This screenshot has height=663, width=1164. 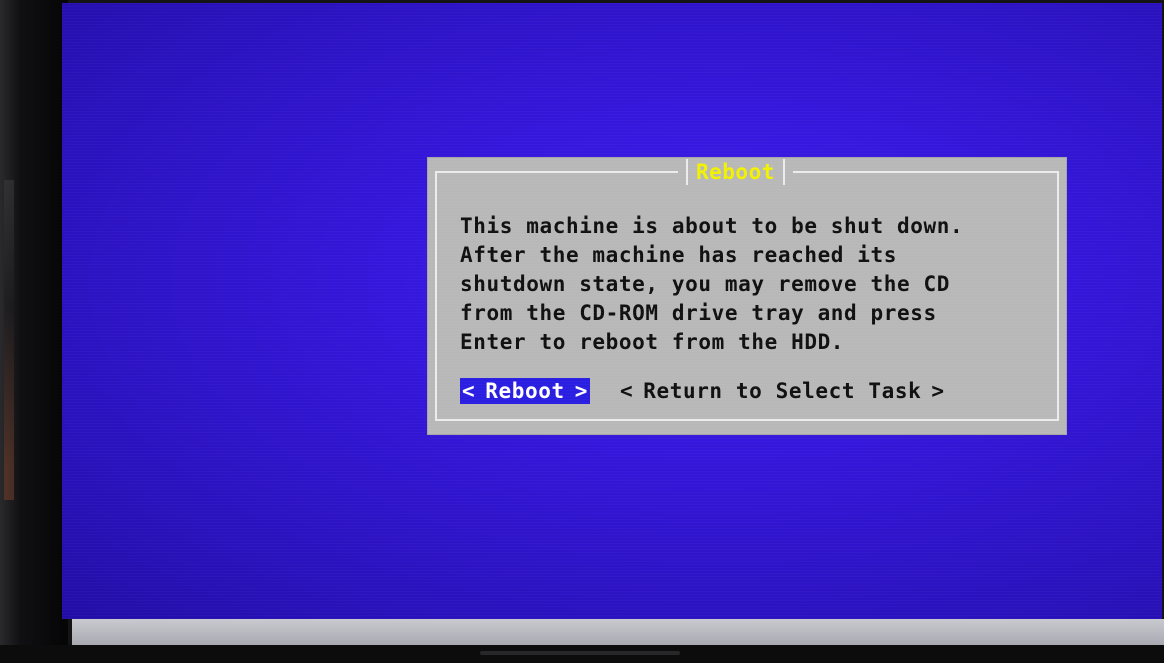 What do you see at coordinates (582, 654) in the screenshot?
I see `monitor-bezel-bottom` at bounding box center [582, 654].